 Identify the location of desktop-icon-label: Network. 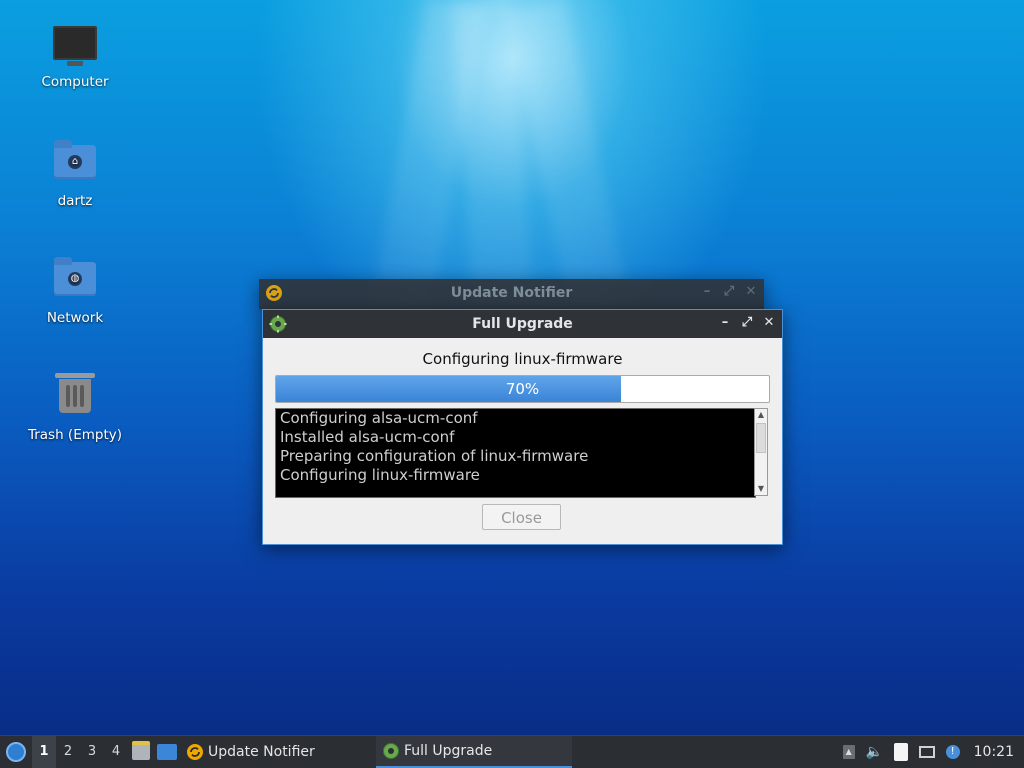
(75, 318).